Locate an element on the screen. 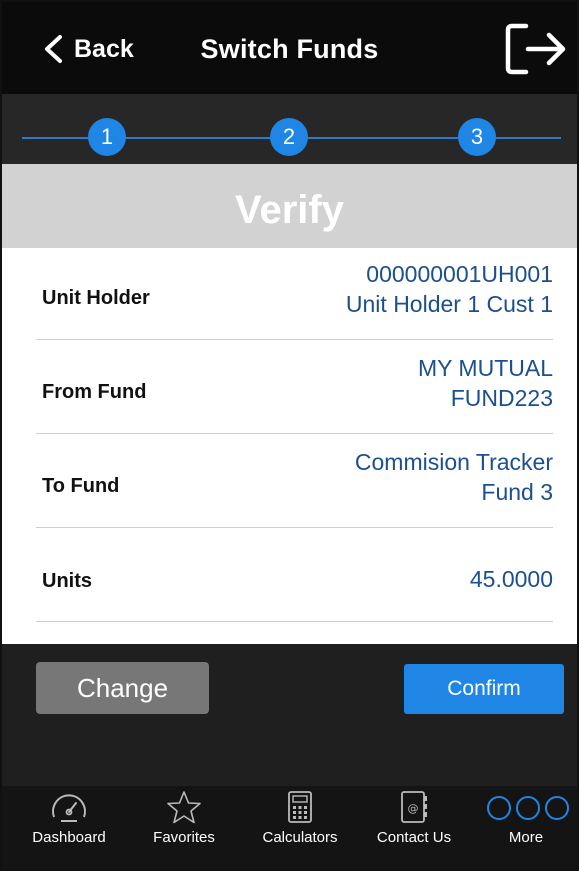 This screenshot has width=579, height=871. detail-value-line: MY MUTUAL is located at coordinates (485, 368).